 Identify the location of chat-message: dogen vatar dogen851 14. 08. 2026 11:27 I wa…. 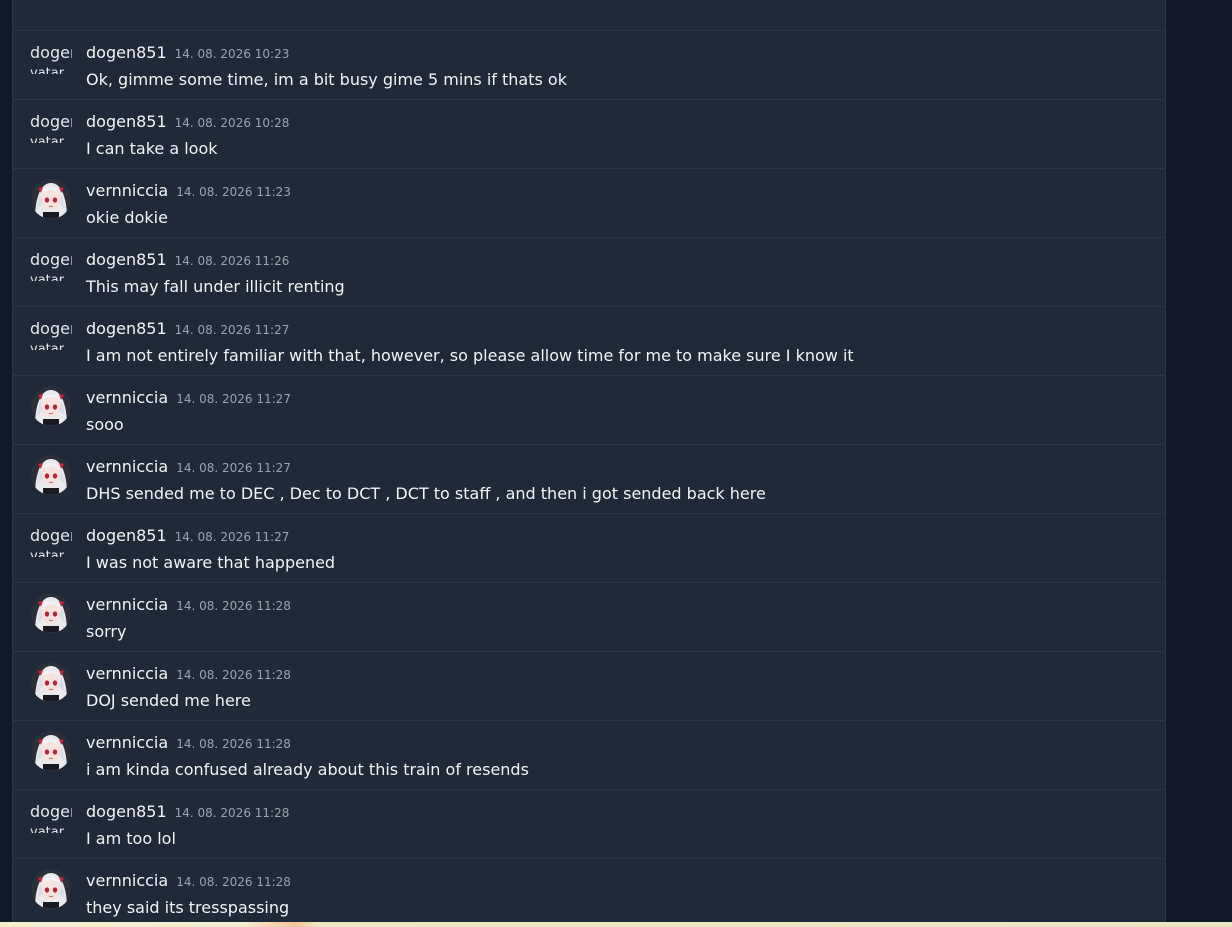
(589, 548).